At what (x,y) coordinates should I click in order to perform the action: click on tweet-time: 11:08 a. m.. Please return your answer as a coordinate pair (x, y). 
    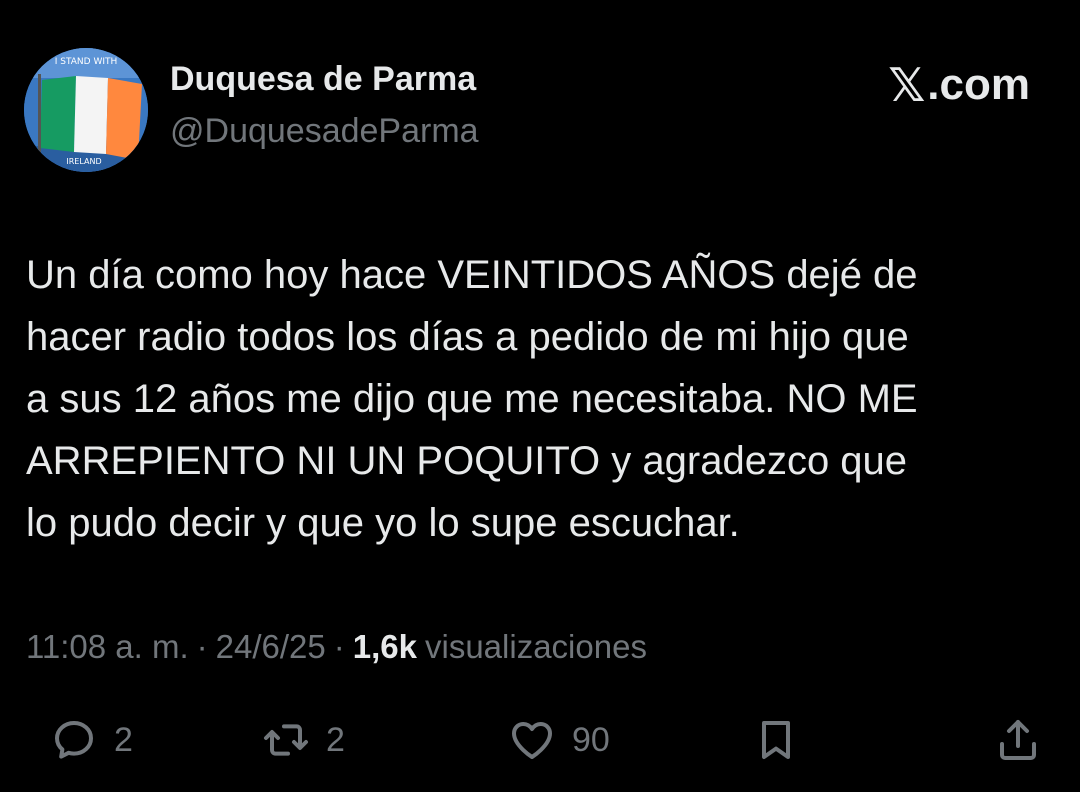
    Looking at the image, I should click on (107, 647).